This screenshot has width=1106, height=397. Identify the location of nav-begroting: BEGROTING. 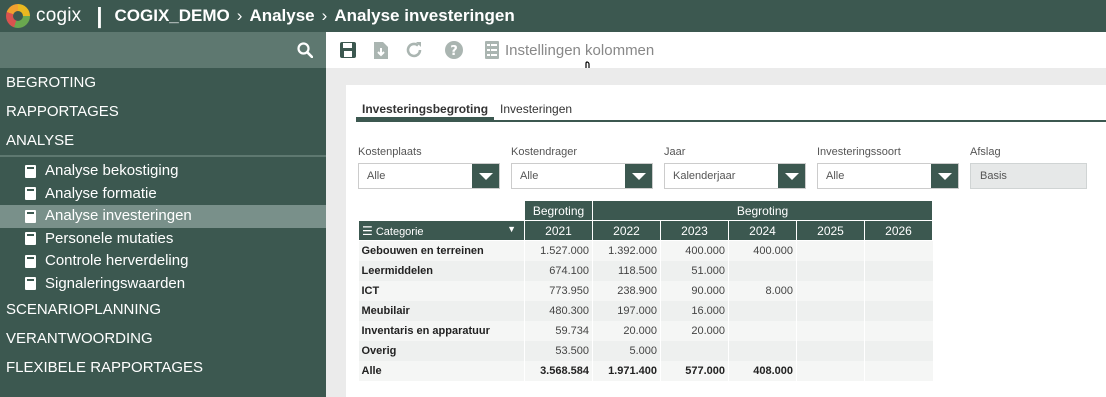
(163, 82).